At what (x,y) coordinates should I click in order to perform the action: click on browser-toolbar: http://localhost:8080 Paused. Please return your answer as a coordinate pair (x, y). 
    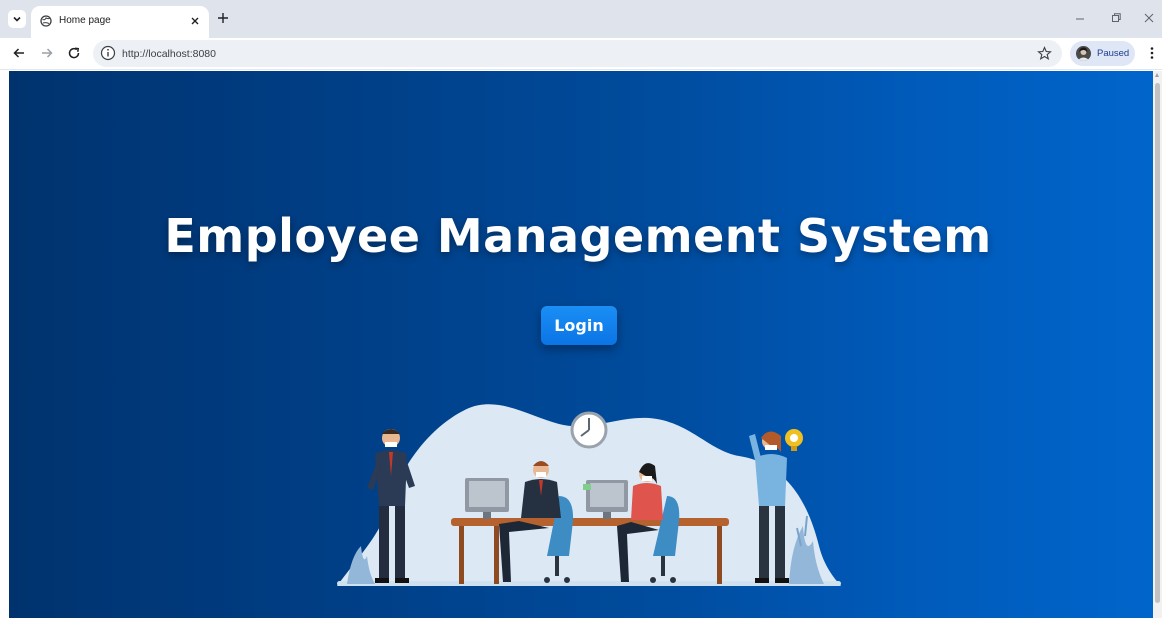
    Looking at the image, I should click on (581, 54).